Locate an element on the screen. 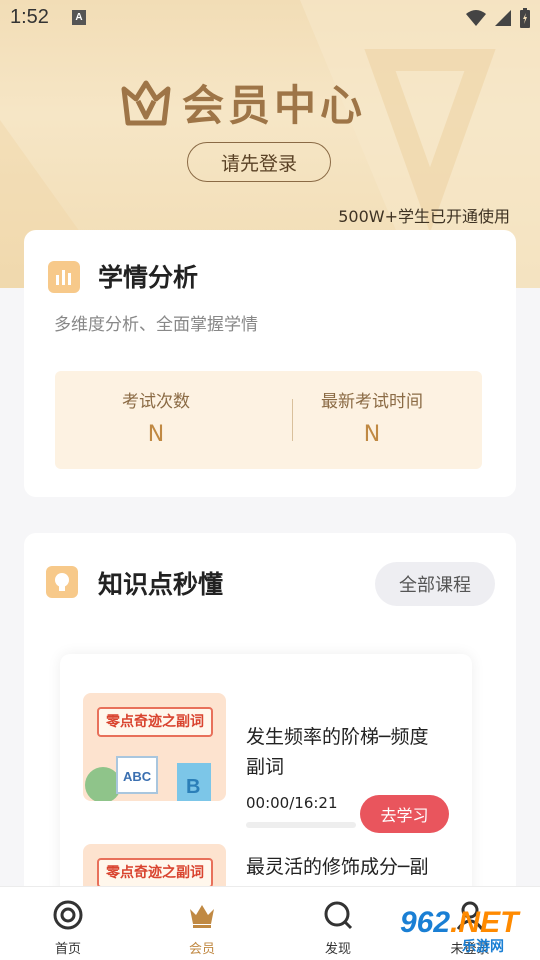 This screenshot has width=540, height=960. tab-label: 首页 is located at coordinates (67, 949).